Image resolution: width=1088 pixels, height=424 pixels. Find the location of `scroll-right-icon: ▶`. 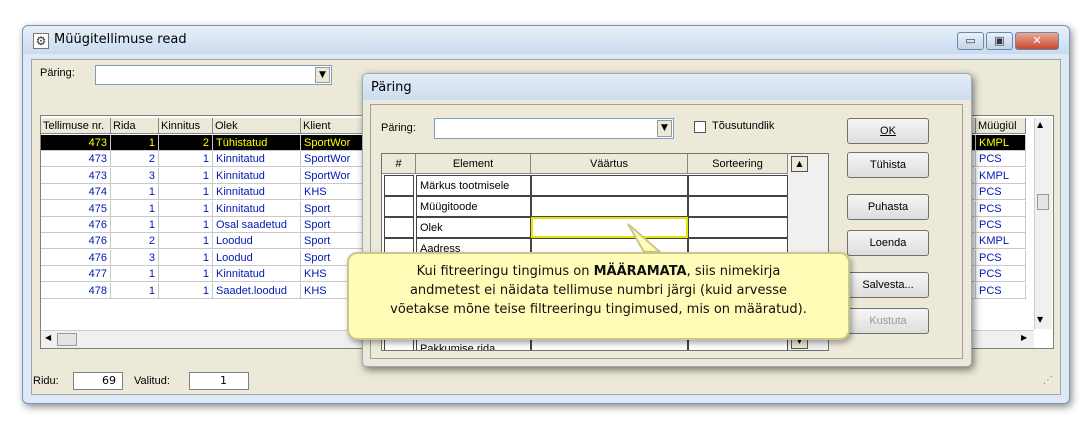

scroll-right-icon: ▶ is located at coordinates (1024, 337).